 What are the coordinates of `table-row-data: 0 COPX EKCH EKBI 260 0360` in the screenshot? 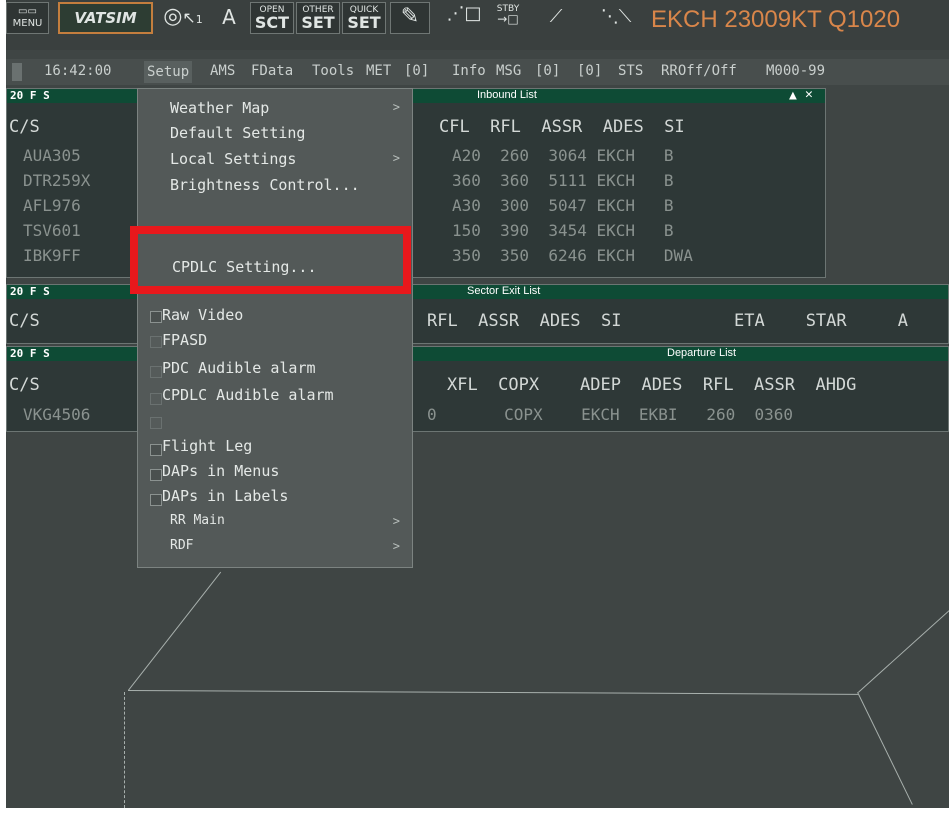 It's located at (610, 414).